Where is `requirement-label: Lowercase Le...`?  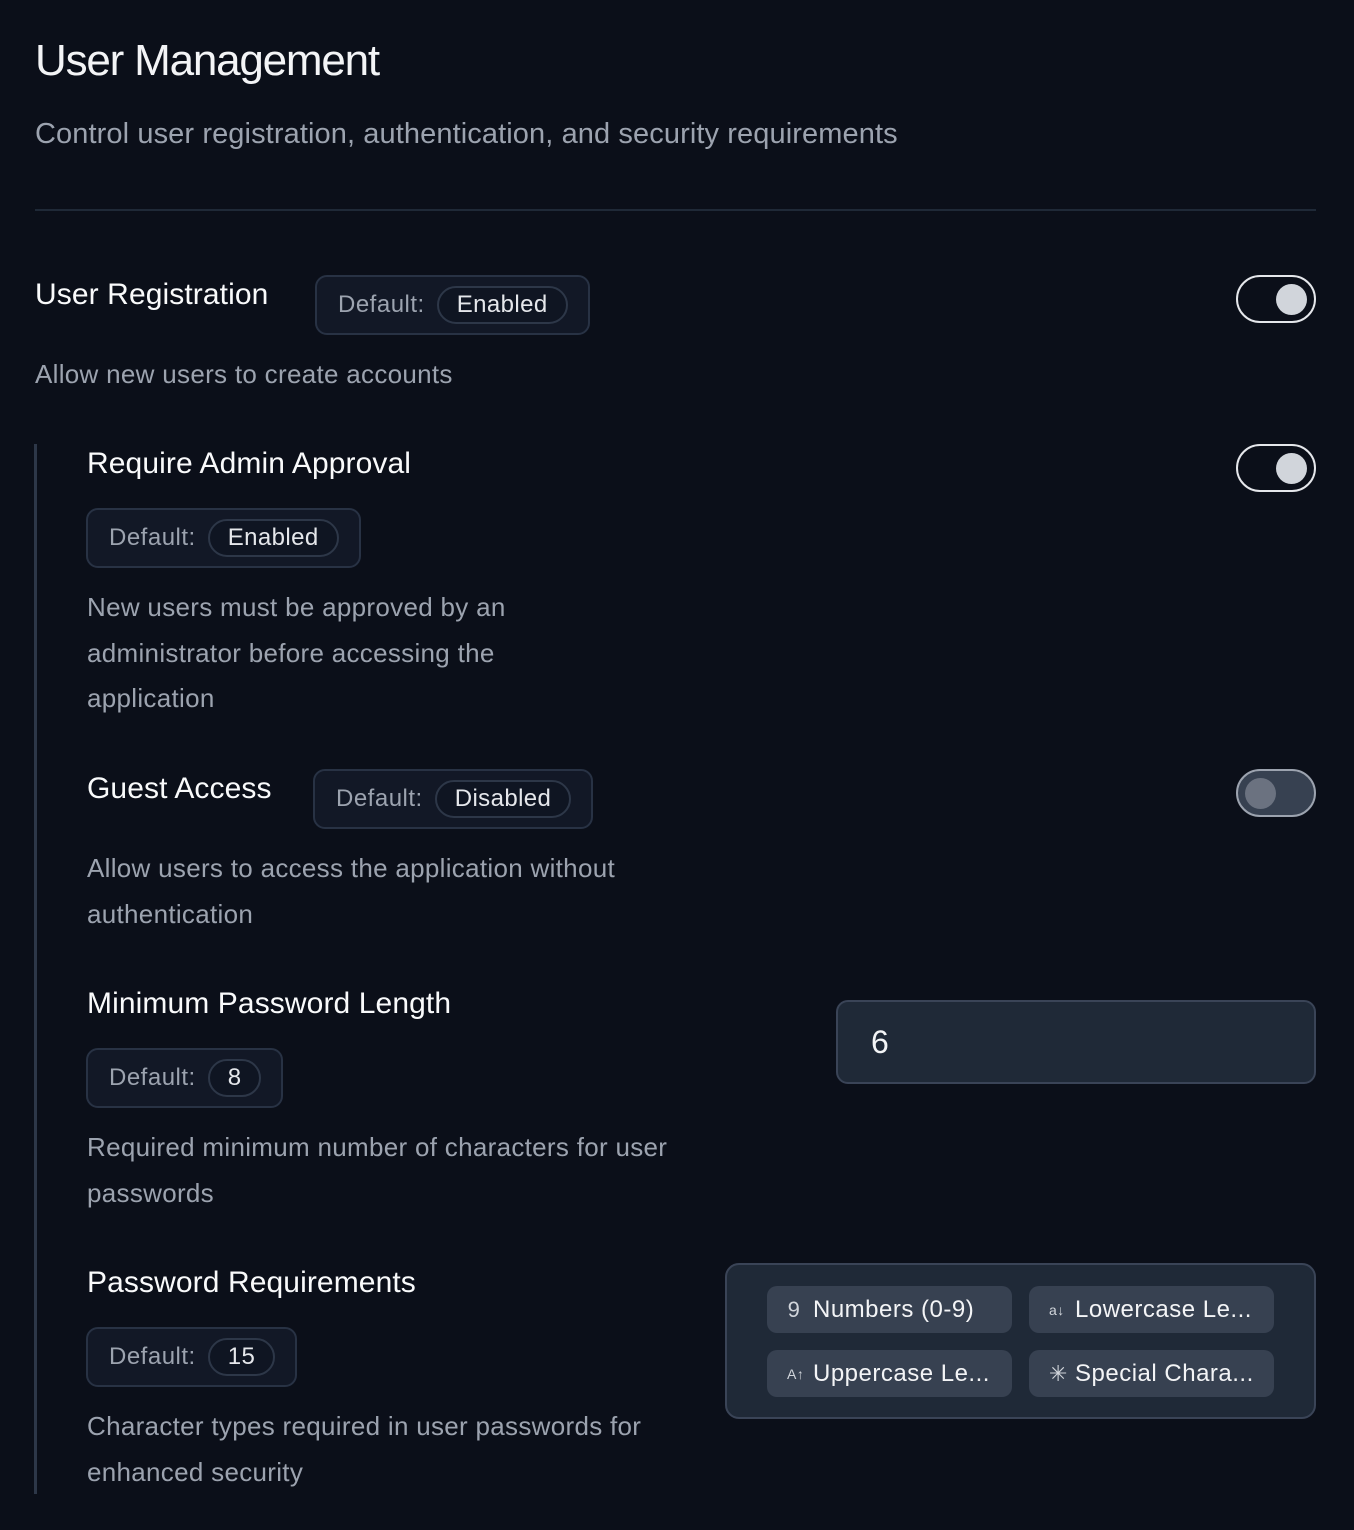
requirement-label: Lowercase Le... is located at coordinates (1163, 1309).